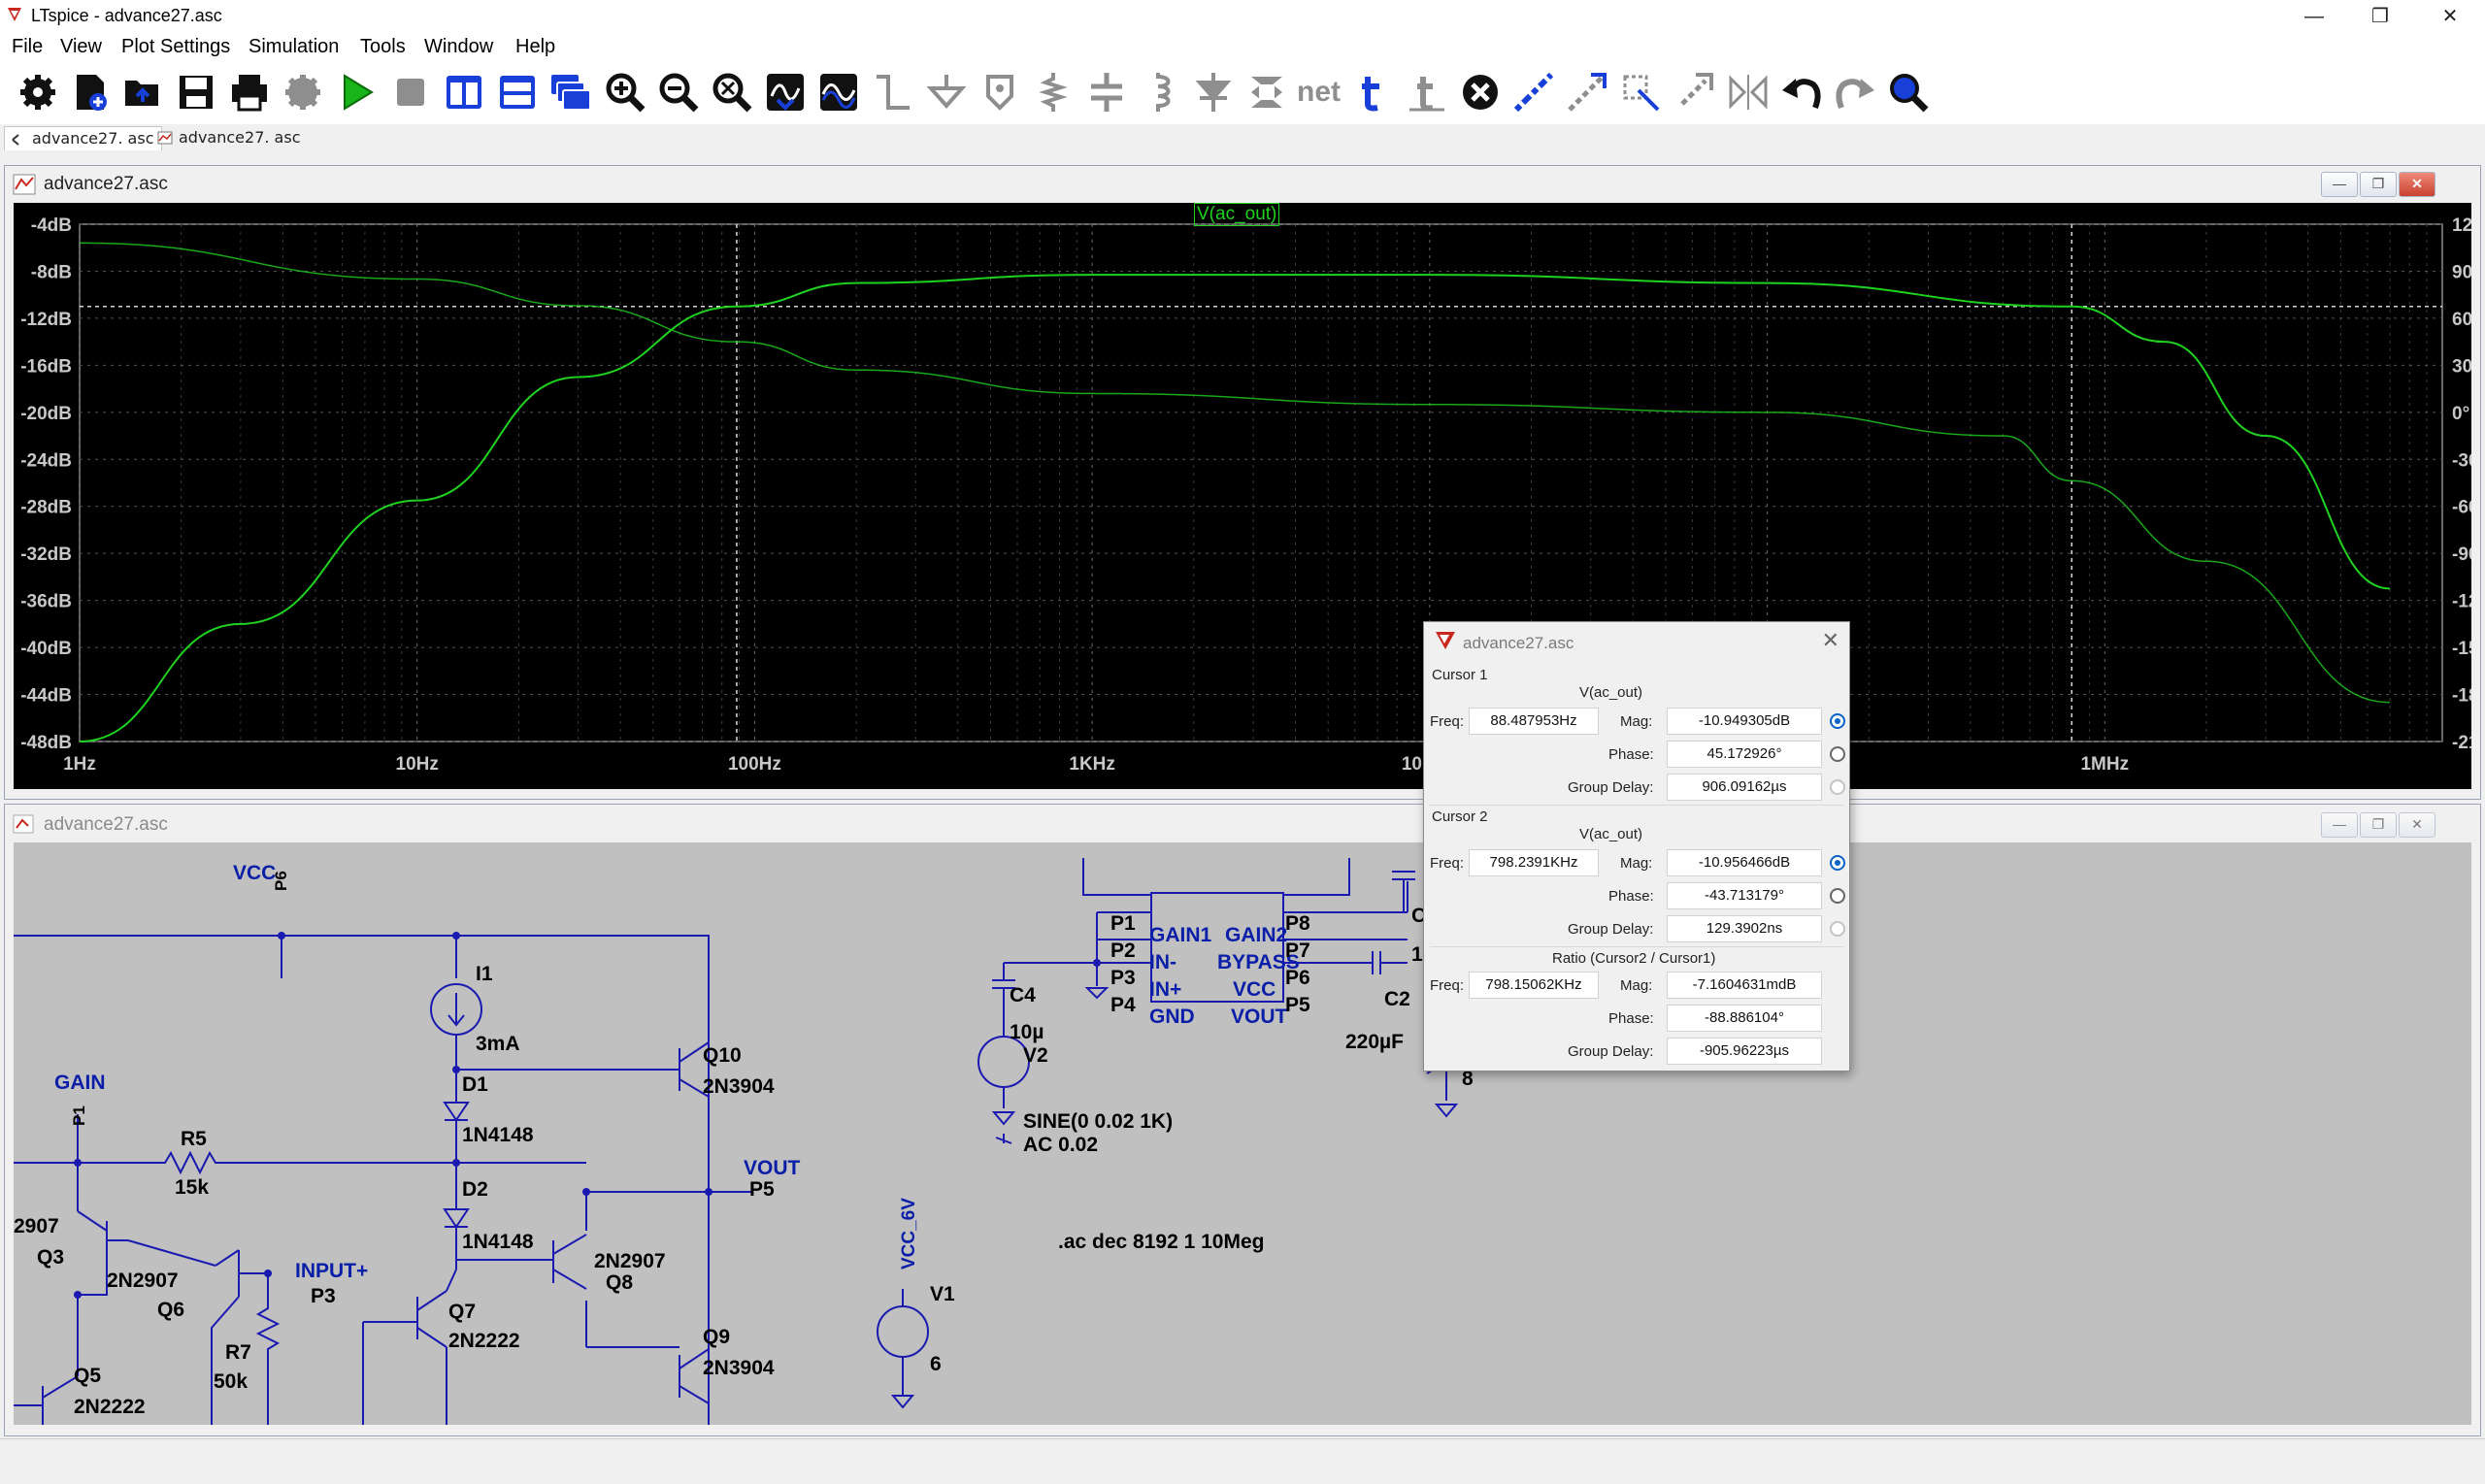 This screenshot has height=1484, width=2485. What do you see at coordinates (1744, 1018) in the screenshot?
I see `ratio-phase-field: -88.886104°` at bounding box center [1744, 1018].